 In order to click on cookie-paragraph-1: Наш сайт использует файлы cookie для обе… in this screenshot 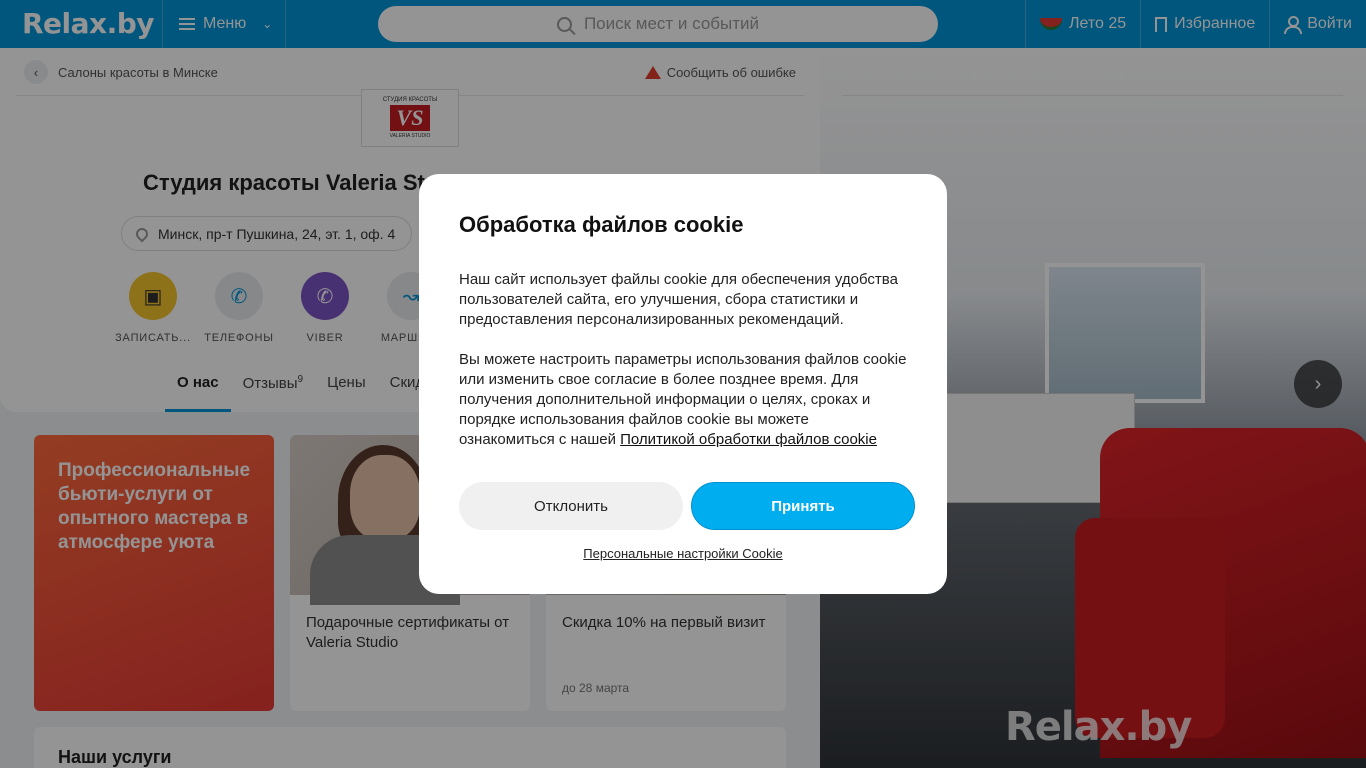, I will do `click(678, 299)`.